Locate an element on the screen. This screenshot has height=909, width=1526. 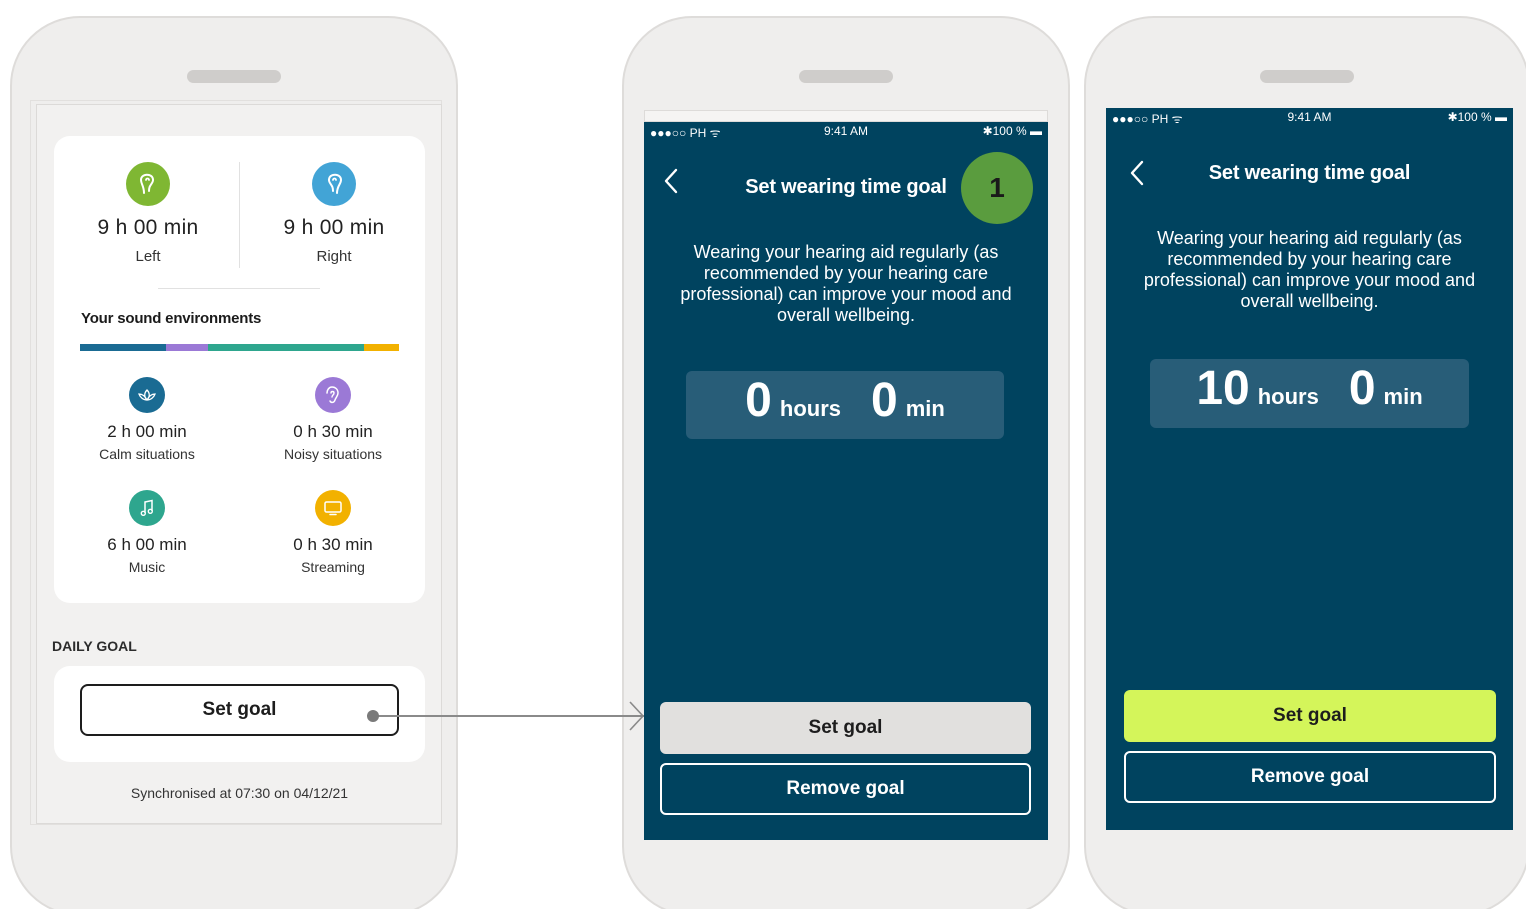
hours-value: 10 is located at coordinates (1223, 388).